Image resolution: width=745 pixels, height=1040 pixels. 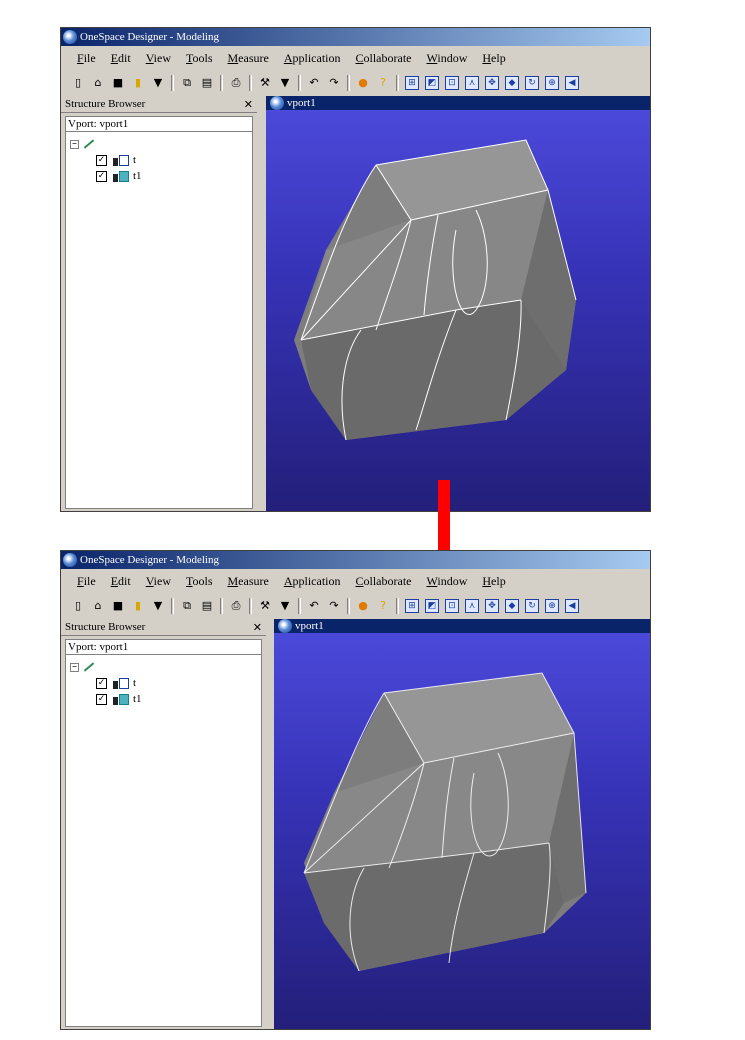 What do you see at coordinates (163, 647) in the screenshot?
I see `vport-label: Vport: vport1` at bounding box center [163, 647].